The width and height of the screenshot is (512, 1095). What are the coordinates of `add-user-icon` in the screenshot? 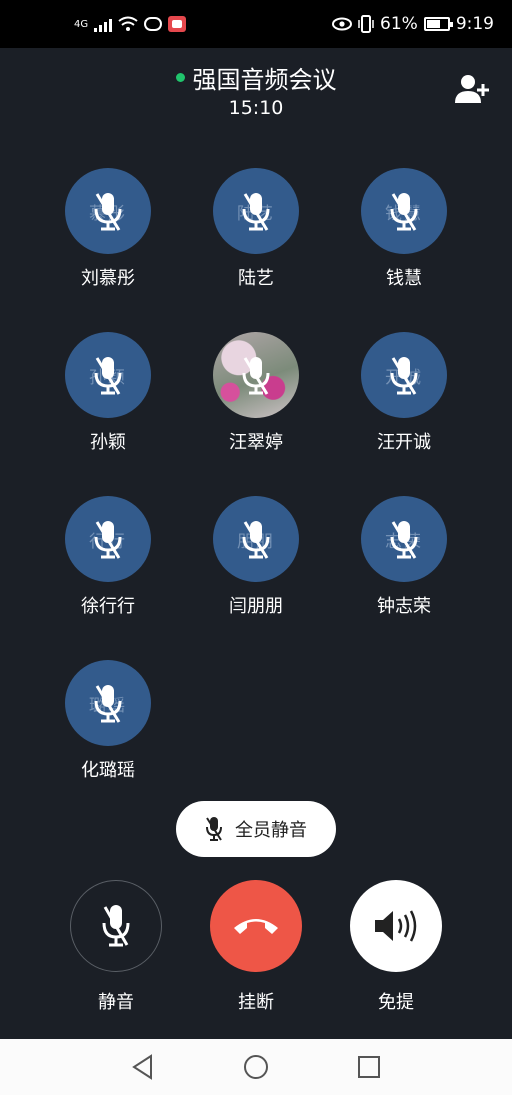 It's located at (472, 90).